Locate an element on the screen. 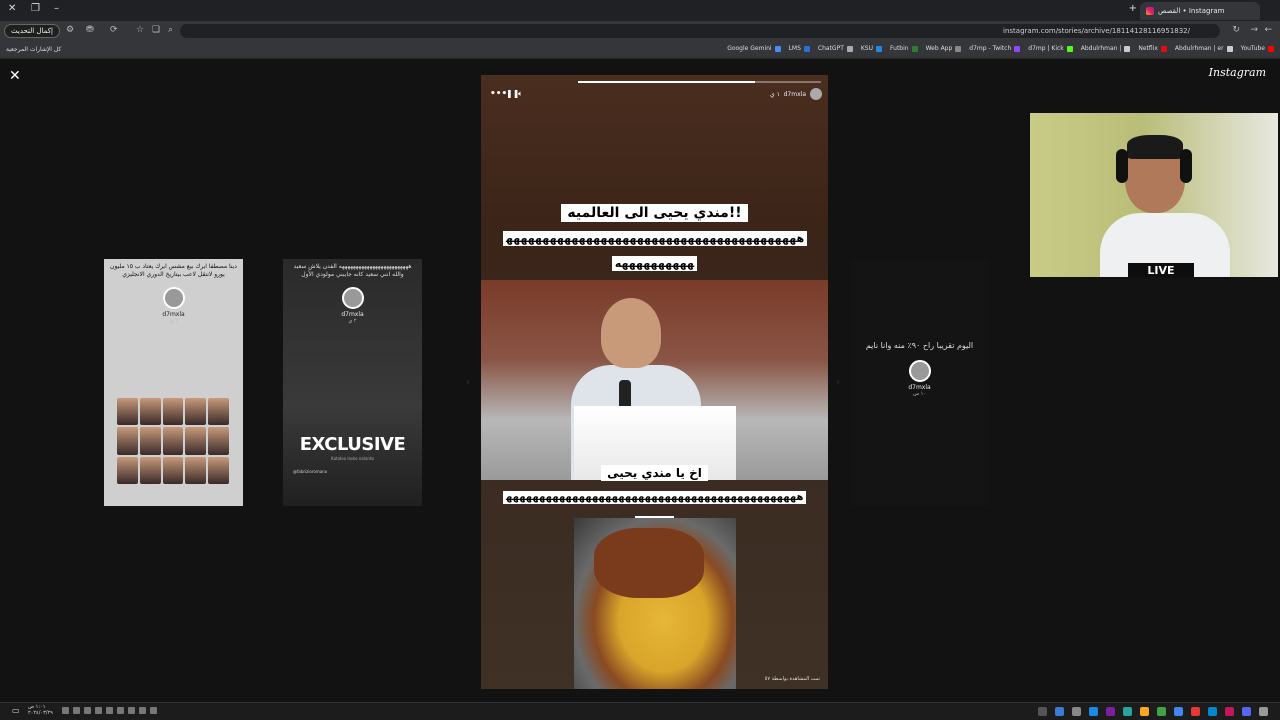 This screenshot has width=1280, height=720. notification-icon: ▭ is located at coordinates (16, 710).